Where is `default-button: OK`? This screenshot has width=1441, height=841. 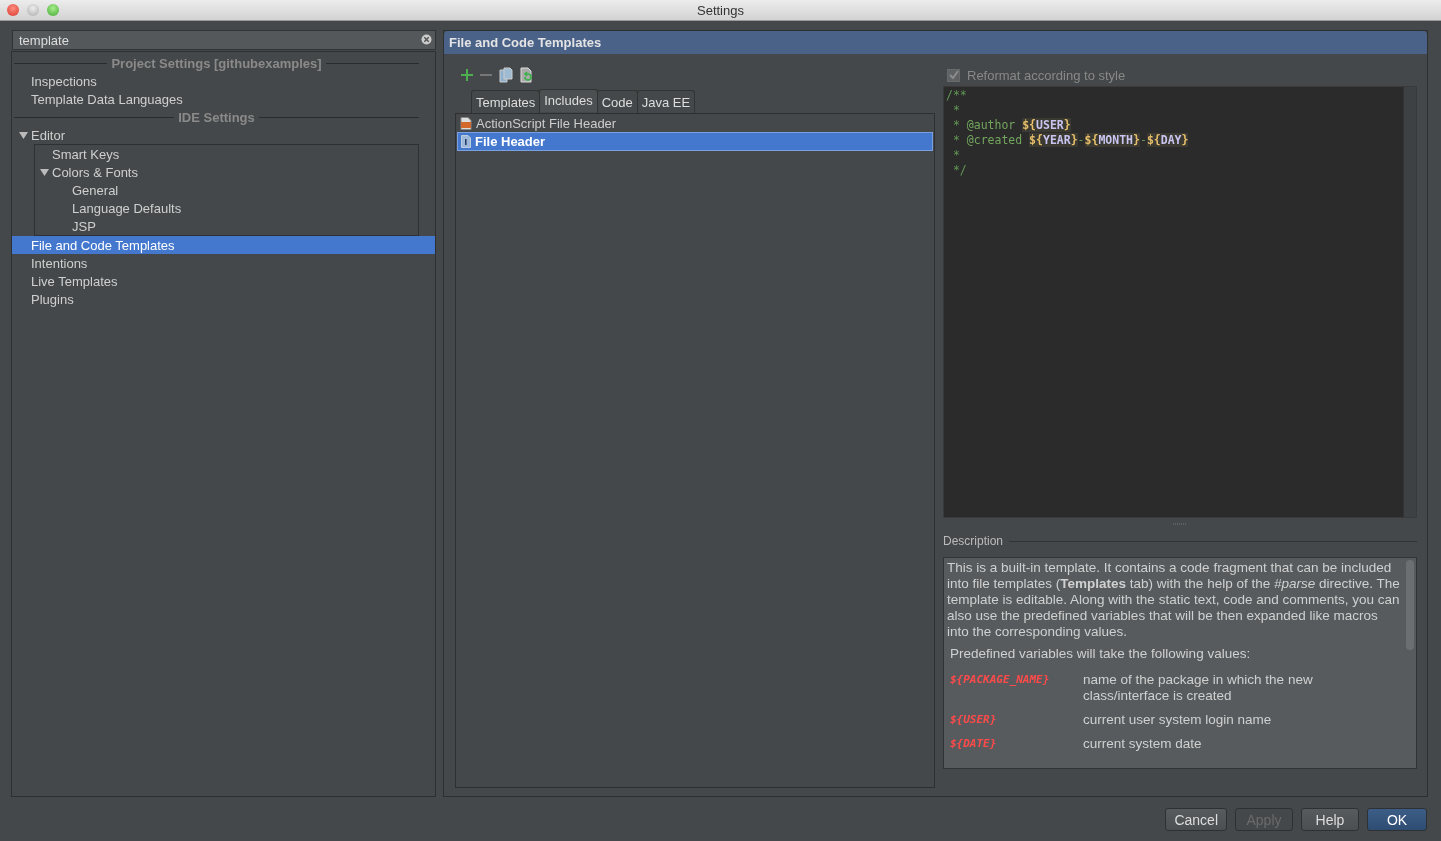
default-button: OK is located at coordinates (1397, 819).